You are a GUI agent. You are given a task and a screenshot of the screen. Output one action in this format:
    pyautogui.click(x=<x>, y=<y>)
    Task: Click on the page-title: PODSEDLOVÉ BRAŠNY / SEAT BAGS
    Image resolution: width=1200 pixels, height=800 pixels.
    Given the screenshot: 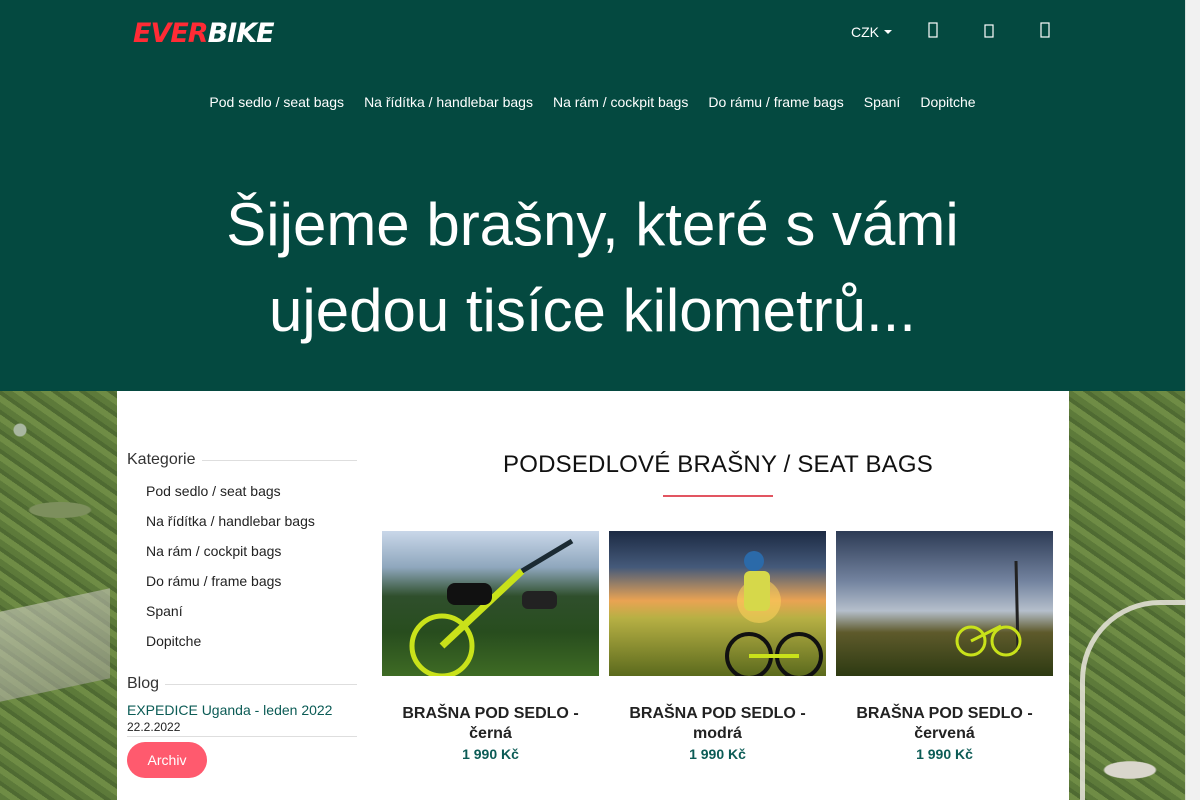 What is the action you would take?
    pyautogui.click(x=718, y=464)
    